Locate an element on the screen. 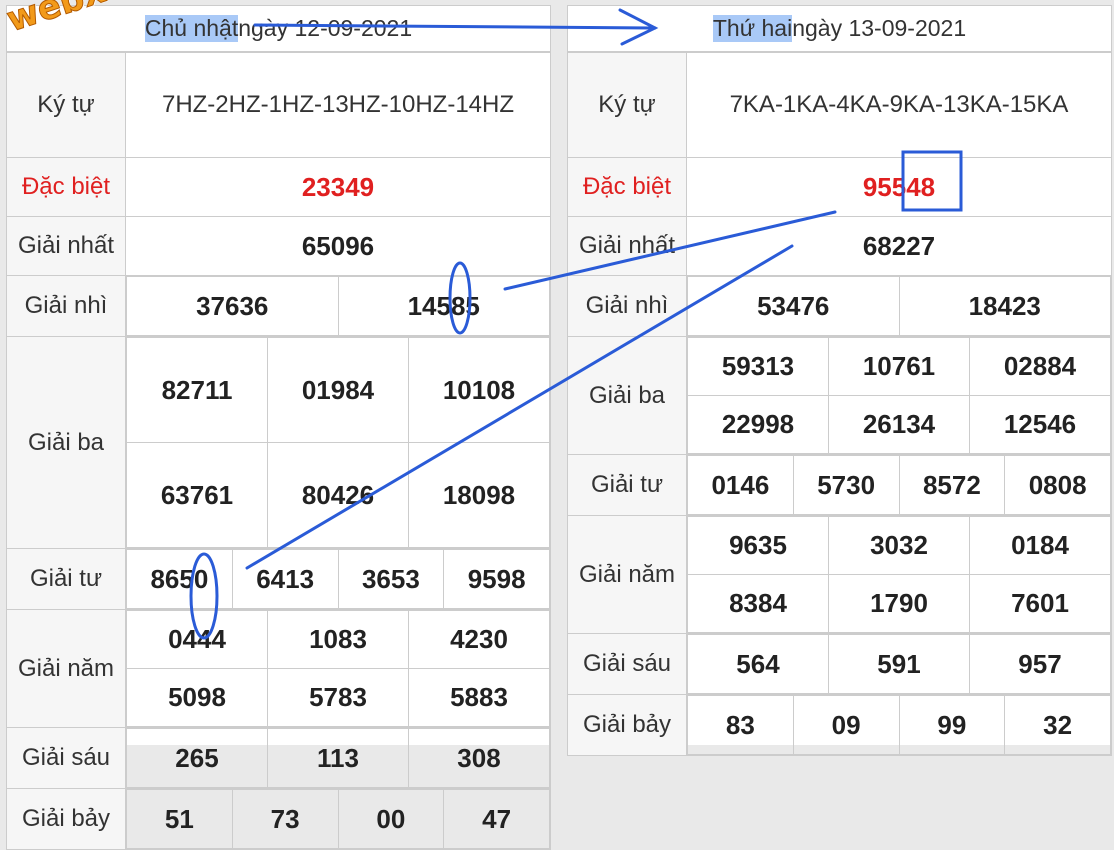  row-second: Giải nhì 37636 14585 is located at coordinates (278, 306).